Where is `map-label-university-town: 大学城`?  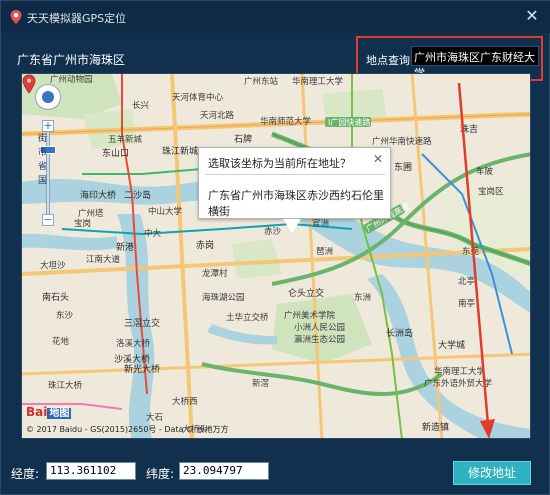 map-label-university-town: 大学城 is located at coordinates (451, 345).